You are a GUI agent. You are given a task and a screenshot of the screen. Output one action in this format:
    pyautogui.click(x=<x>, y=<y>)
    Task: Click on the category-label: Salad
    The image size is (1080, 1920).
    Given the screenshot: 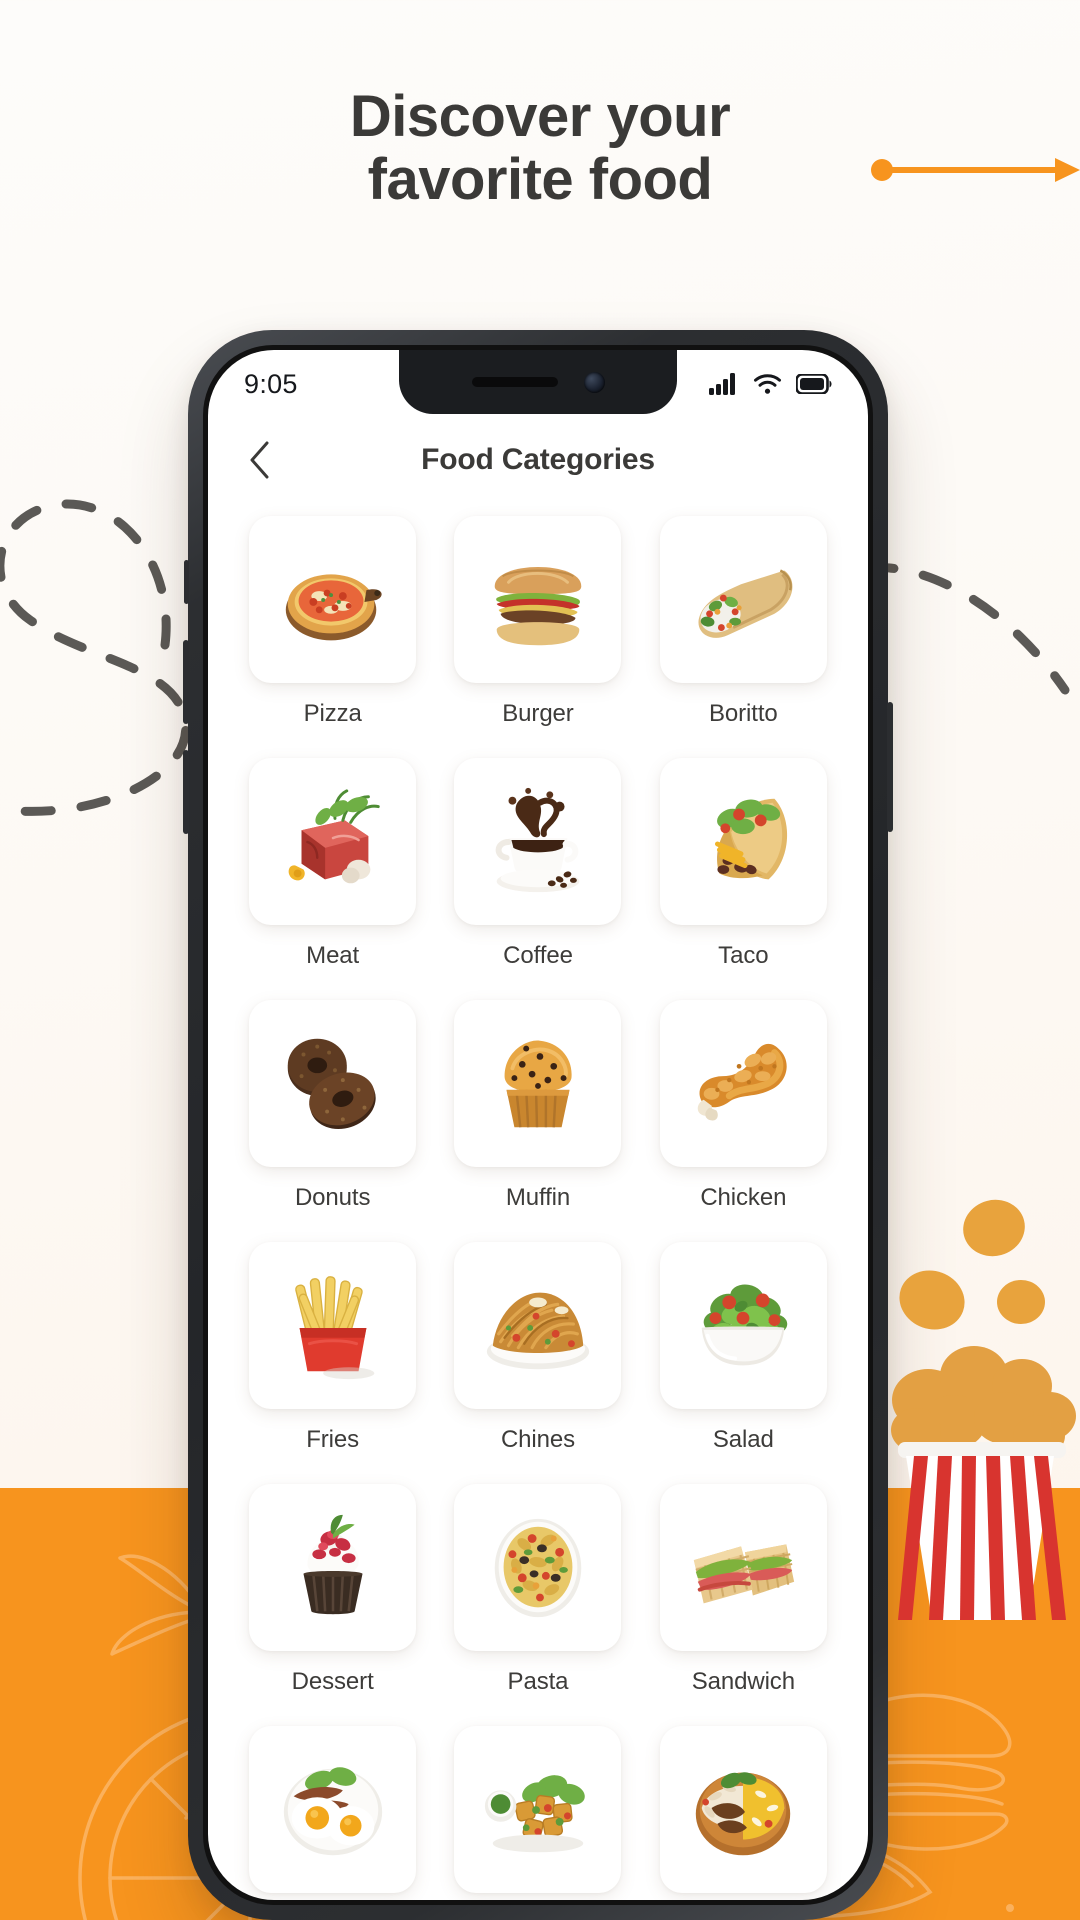 What is the action you would take?
    pyautogui.click(x=743, y=1439)
    